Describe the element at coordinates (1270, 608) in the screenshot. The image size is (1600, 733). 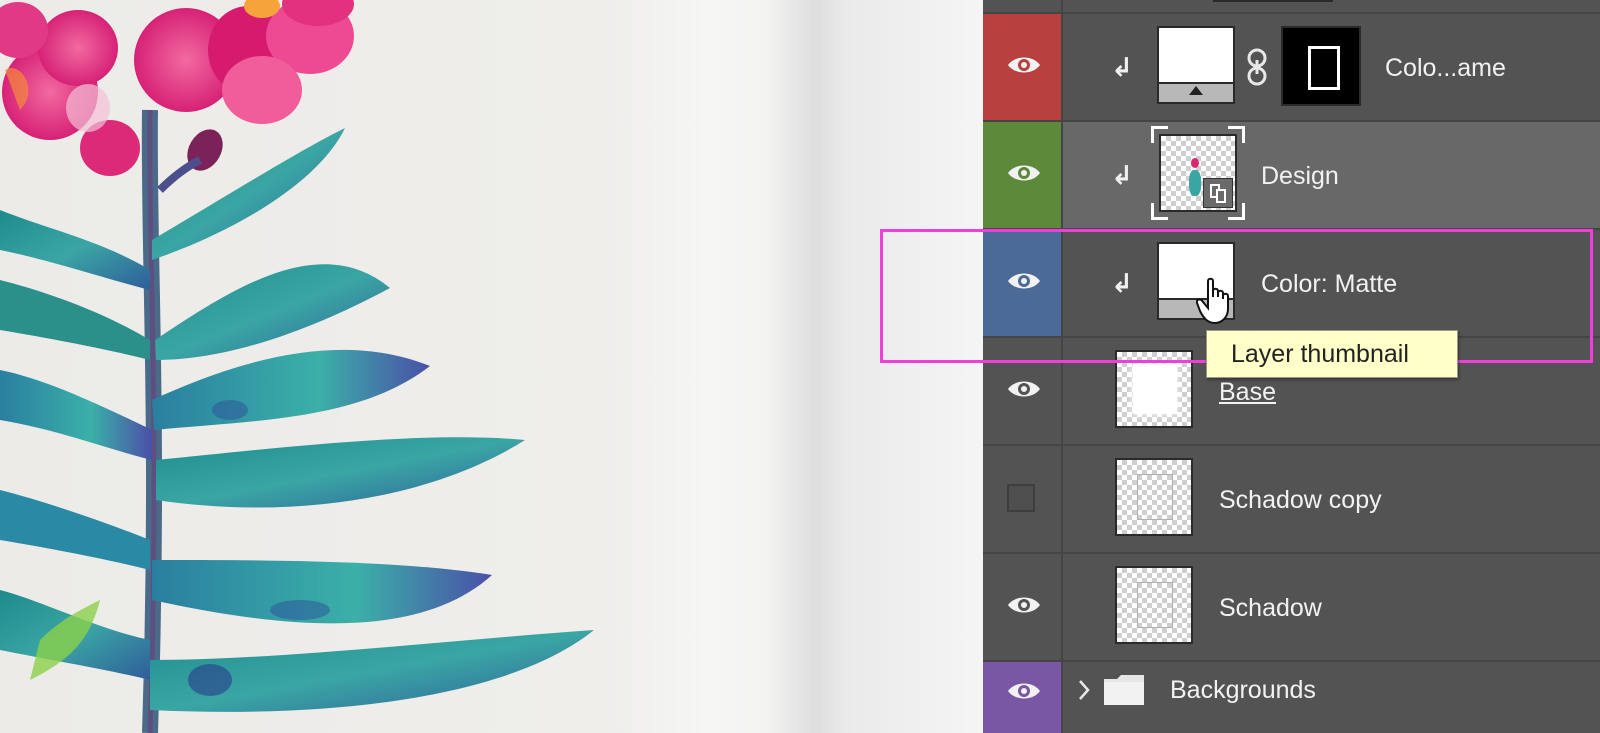
I see `layer-name: Schadow` at that location.